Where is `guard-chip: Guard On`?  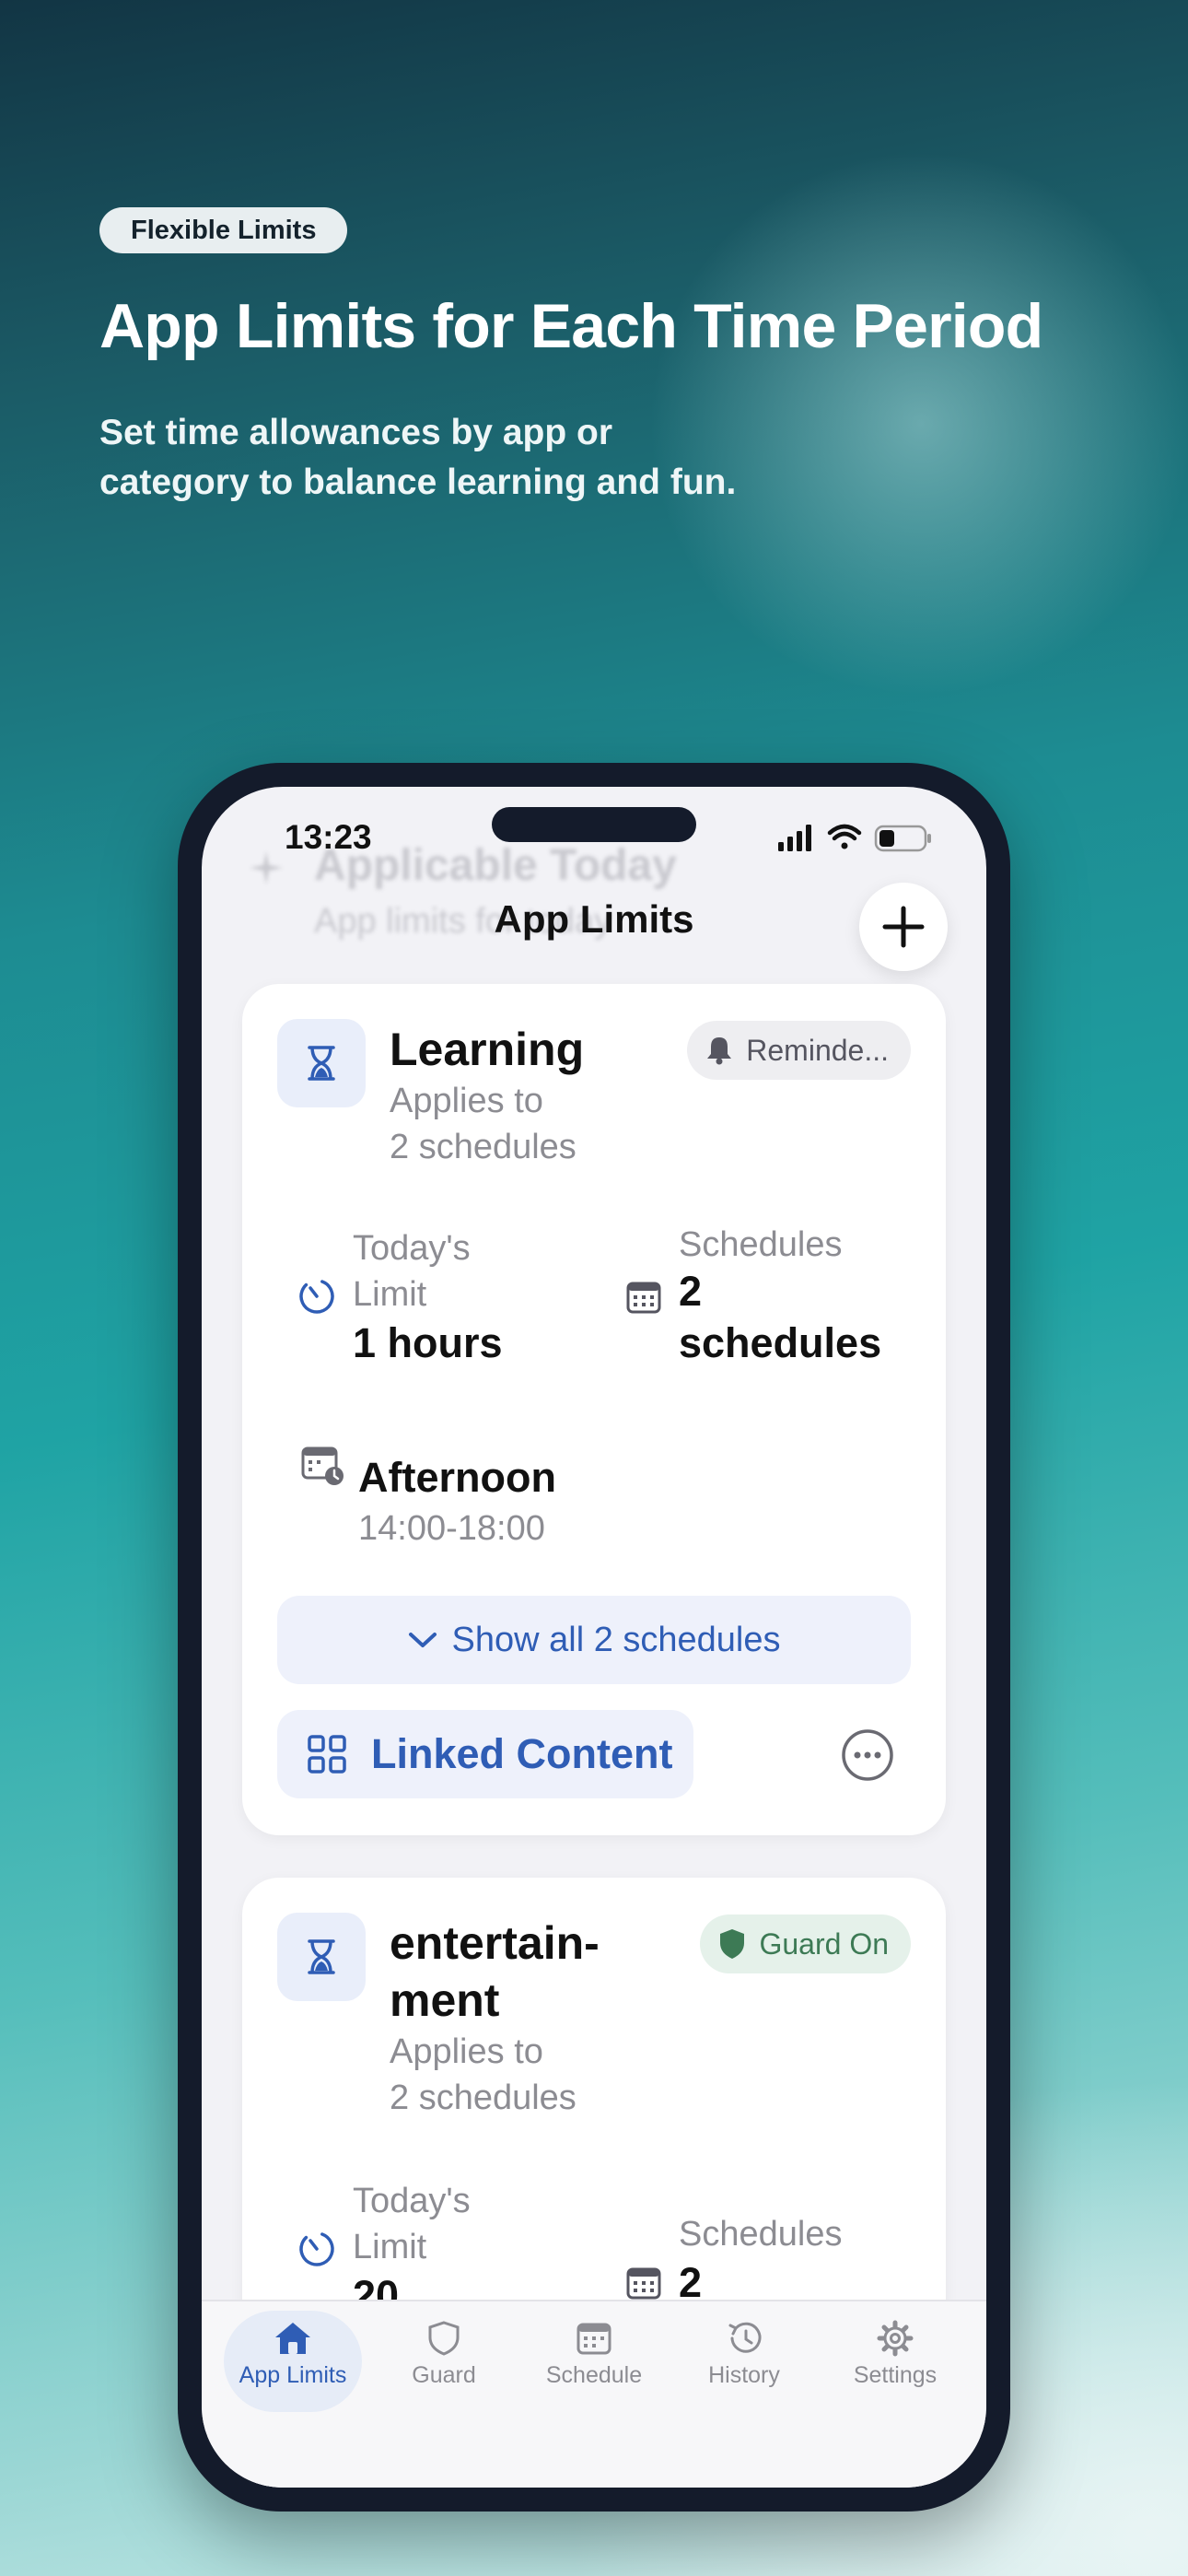 guard-chip: Guard On is located at coordinates (805, 1943).